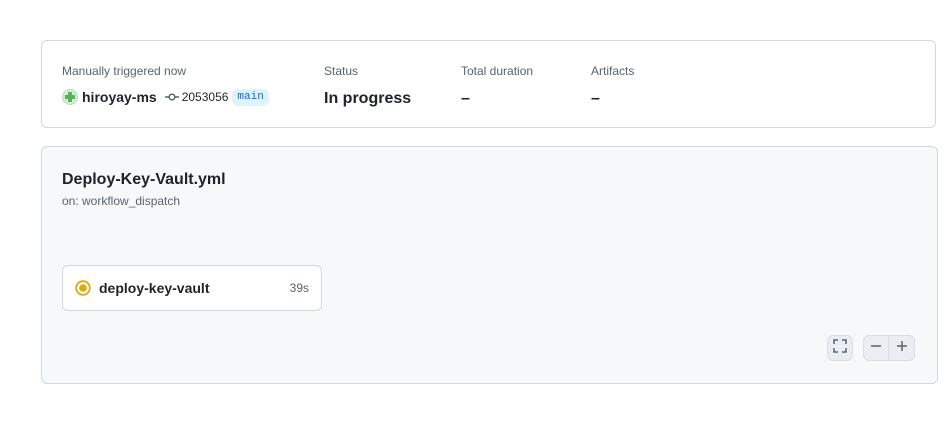  Describe the element at coordinates (341, 71) in the screenshot. I see `status-label: Status` at that location.